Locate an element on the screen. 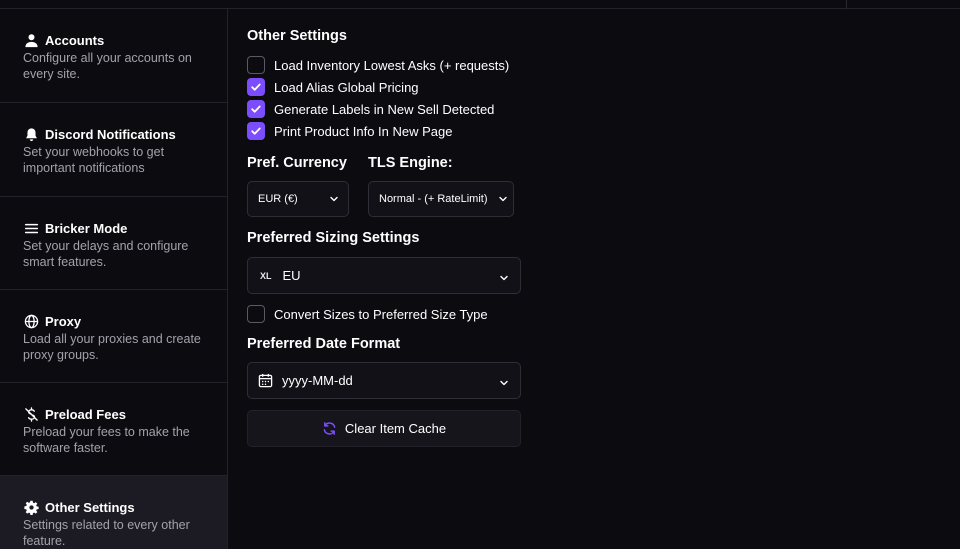  sizing-select: XL EU is located at coordinates (384, 275).